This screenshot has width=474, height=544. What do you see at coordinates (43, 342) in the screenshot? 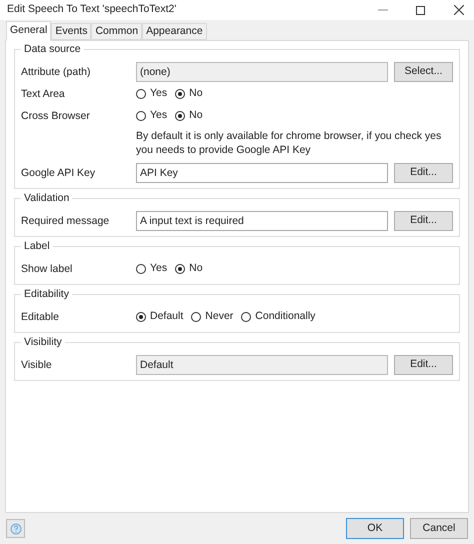
I see `group-title: Visibility` at bounding box center [43, 342].